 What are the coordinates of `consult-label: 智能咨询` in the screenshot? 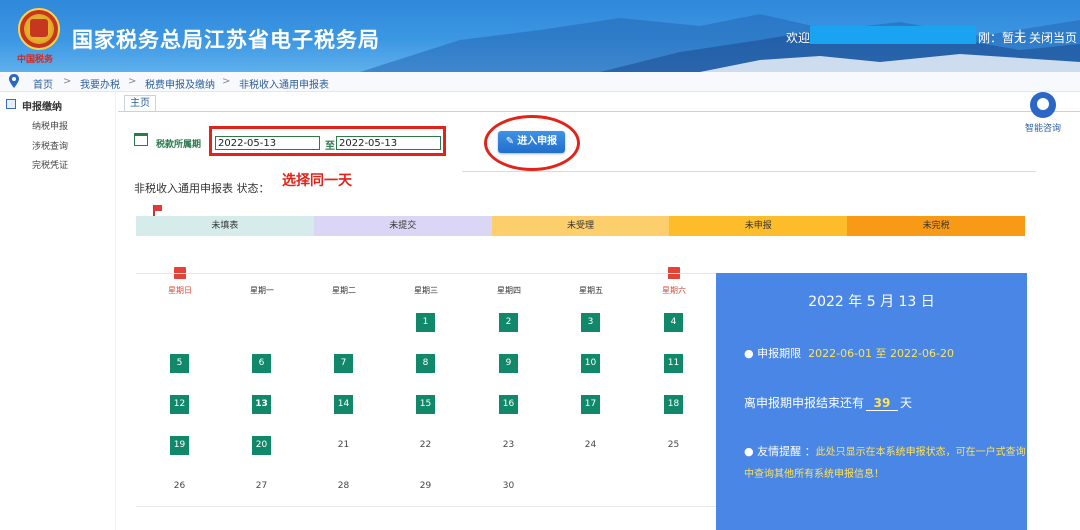 It's located at (1042, 129).